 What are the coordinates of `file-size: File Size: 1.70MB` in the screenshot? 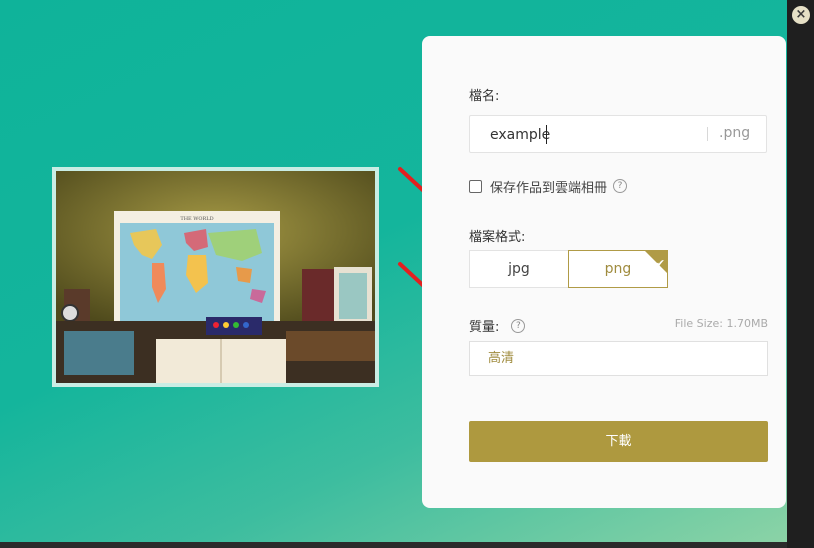 It's located at (721, 323).